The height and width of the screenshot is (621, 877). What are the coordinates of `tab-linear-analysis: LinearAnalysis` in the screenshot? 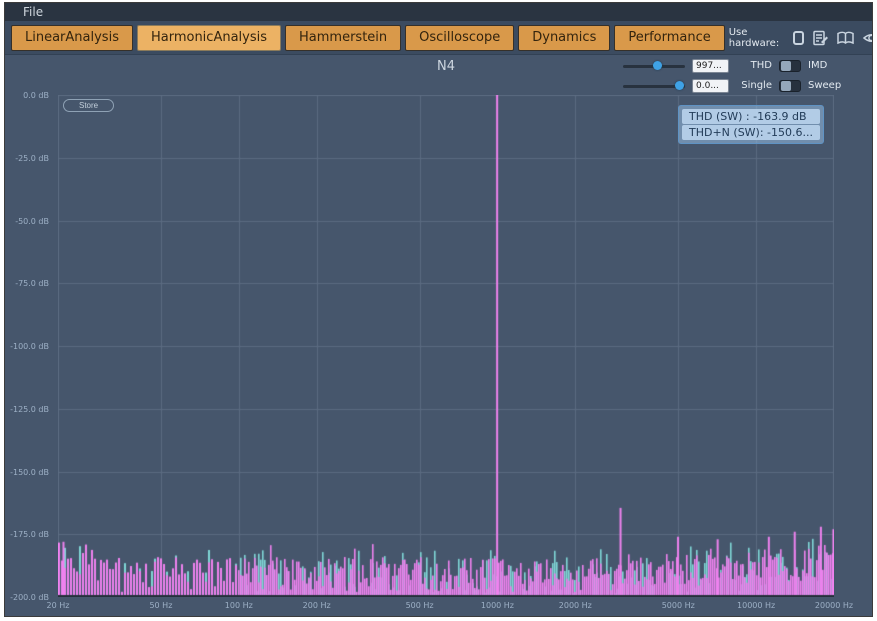 It's located at (72, 37).